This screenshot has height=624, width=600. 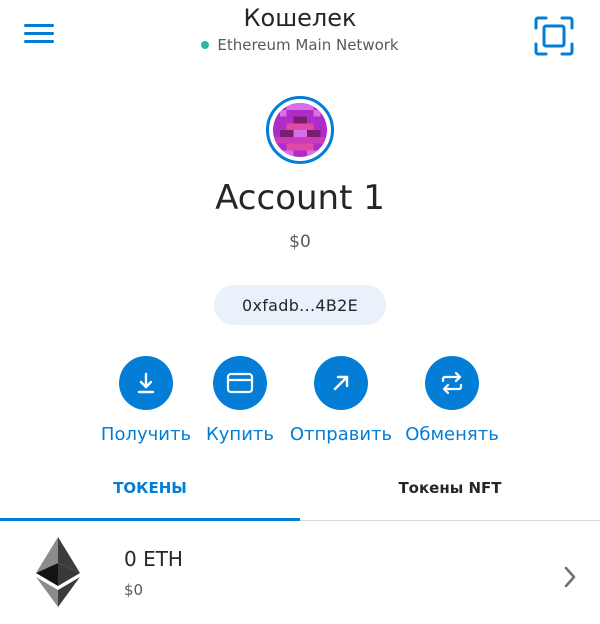 I want to click on network-status-dot, so click(x=205, y=45).